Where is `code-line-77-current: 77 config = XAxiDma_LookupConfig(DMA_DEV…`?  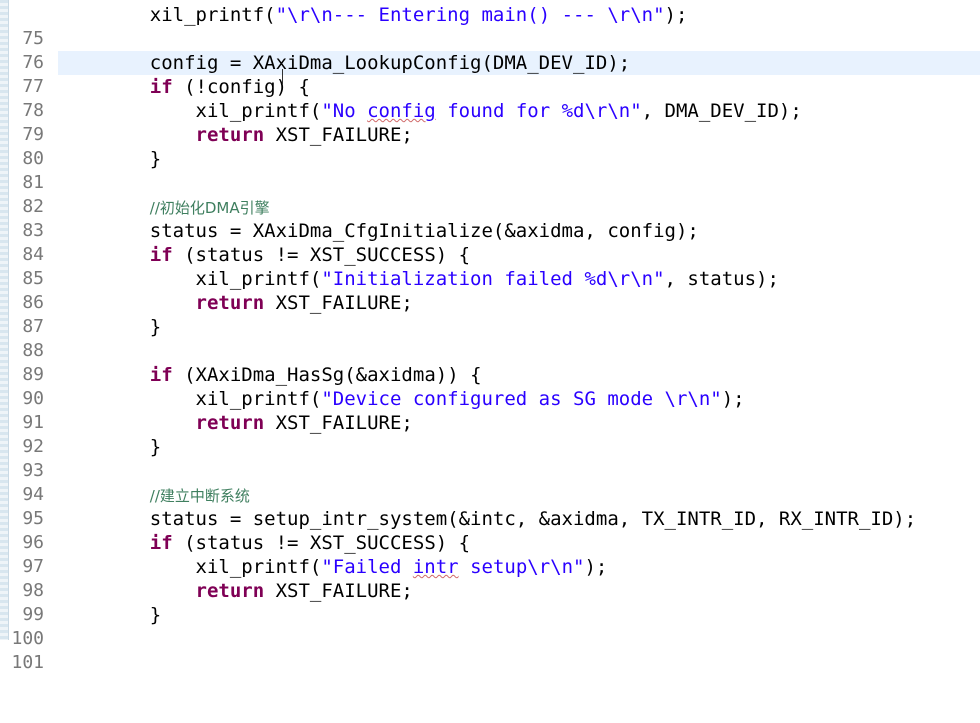 code-line-77-current: 77 config = XAxiDma_LookupConfig(DMA_DEV… is located at coordinates (494, 74).